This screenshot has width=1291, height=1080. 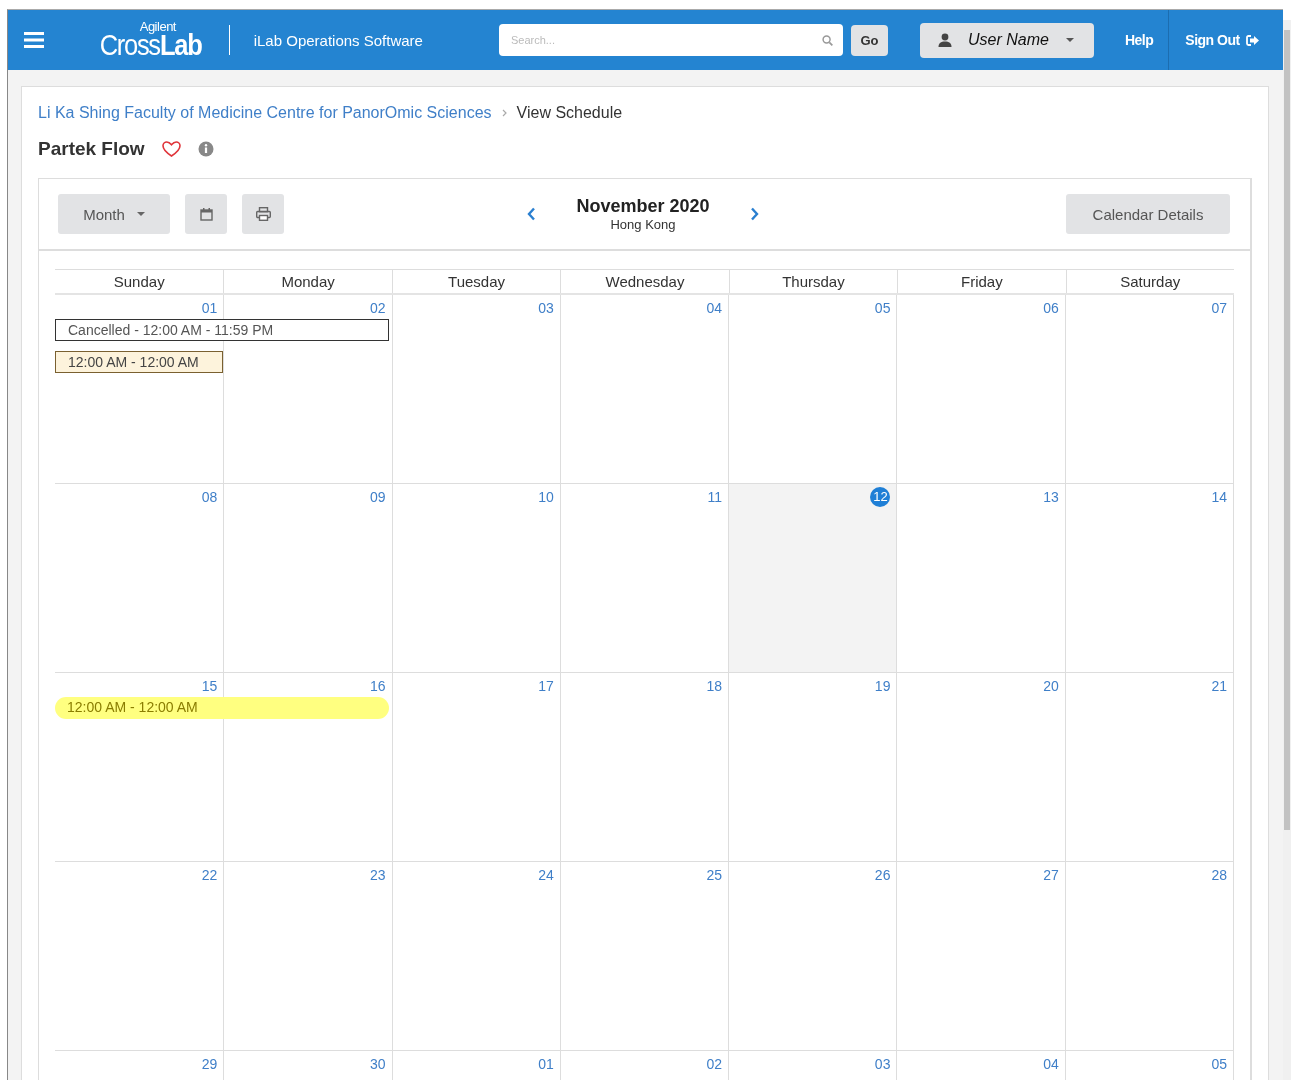 What do you see at coordinates (1051, 308) in the screenshot?
I see `day-number: 06` at bounding box center [1051, 308].